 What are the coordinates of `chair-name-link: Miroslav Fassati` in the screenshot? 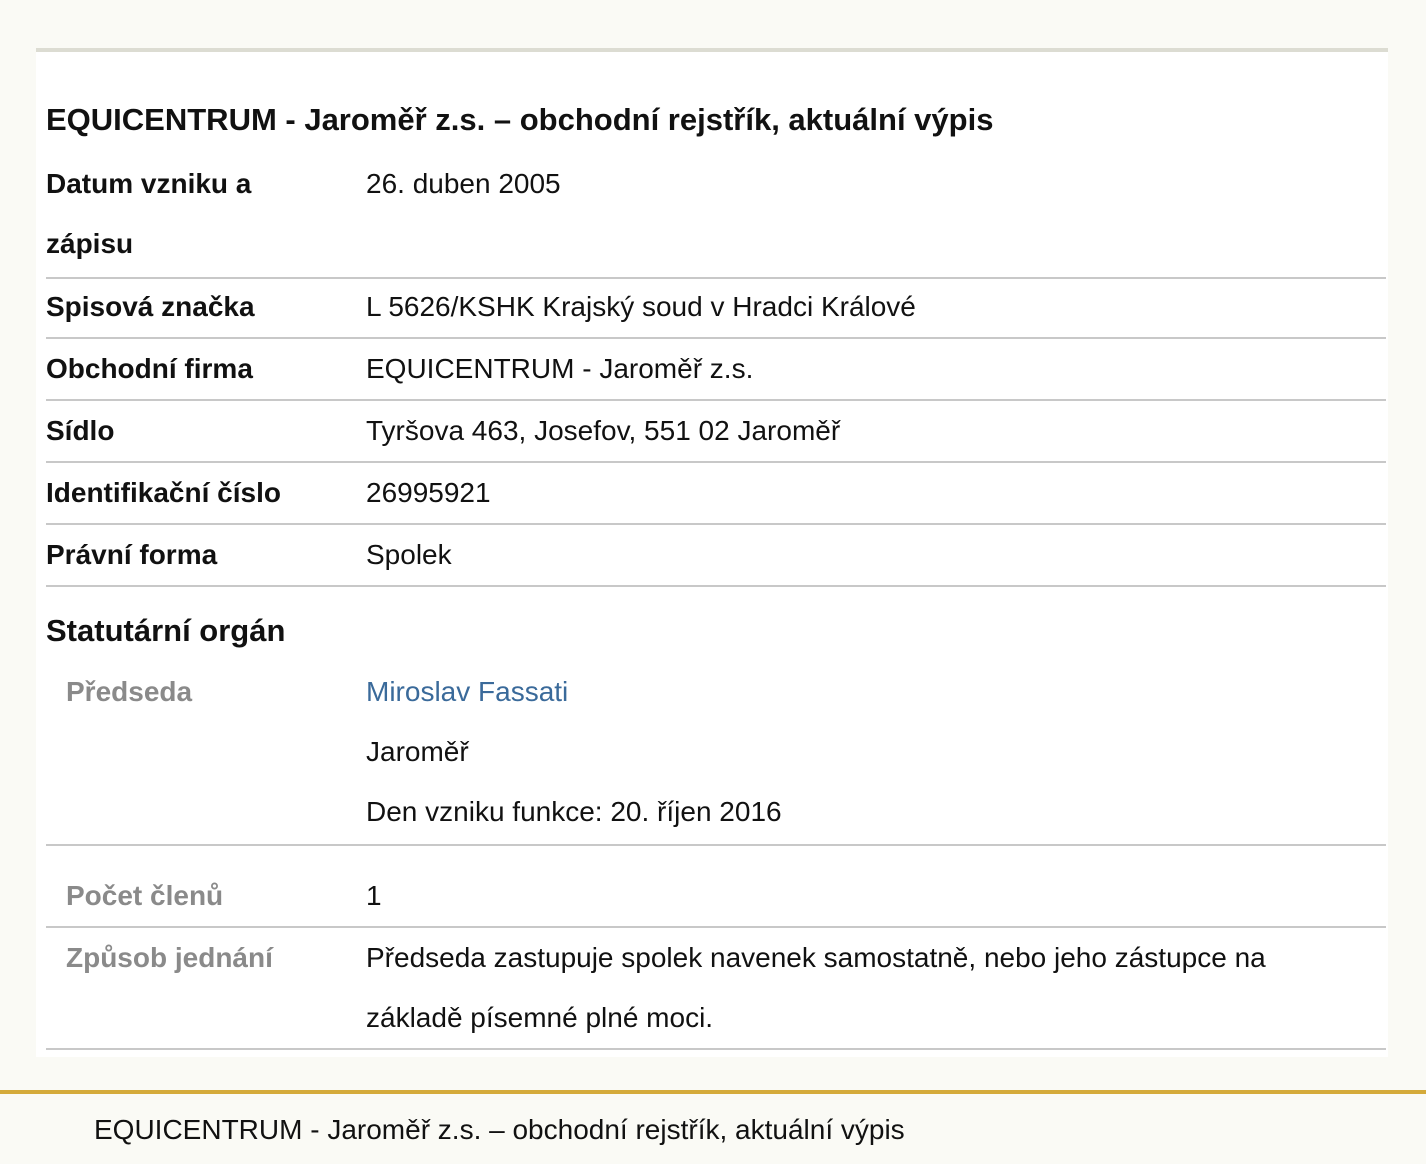 It's located at (467, 691).